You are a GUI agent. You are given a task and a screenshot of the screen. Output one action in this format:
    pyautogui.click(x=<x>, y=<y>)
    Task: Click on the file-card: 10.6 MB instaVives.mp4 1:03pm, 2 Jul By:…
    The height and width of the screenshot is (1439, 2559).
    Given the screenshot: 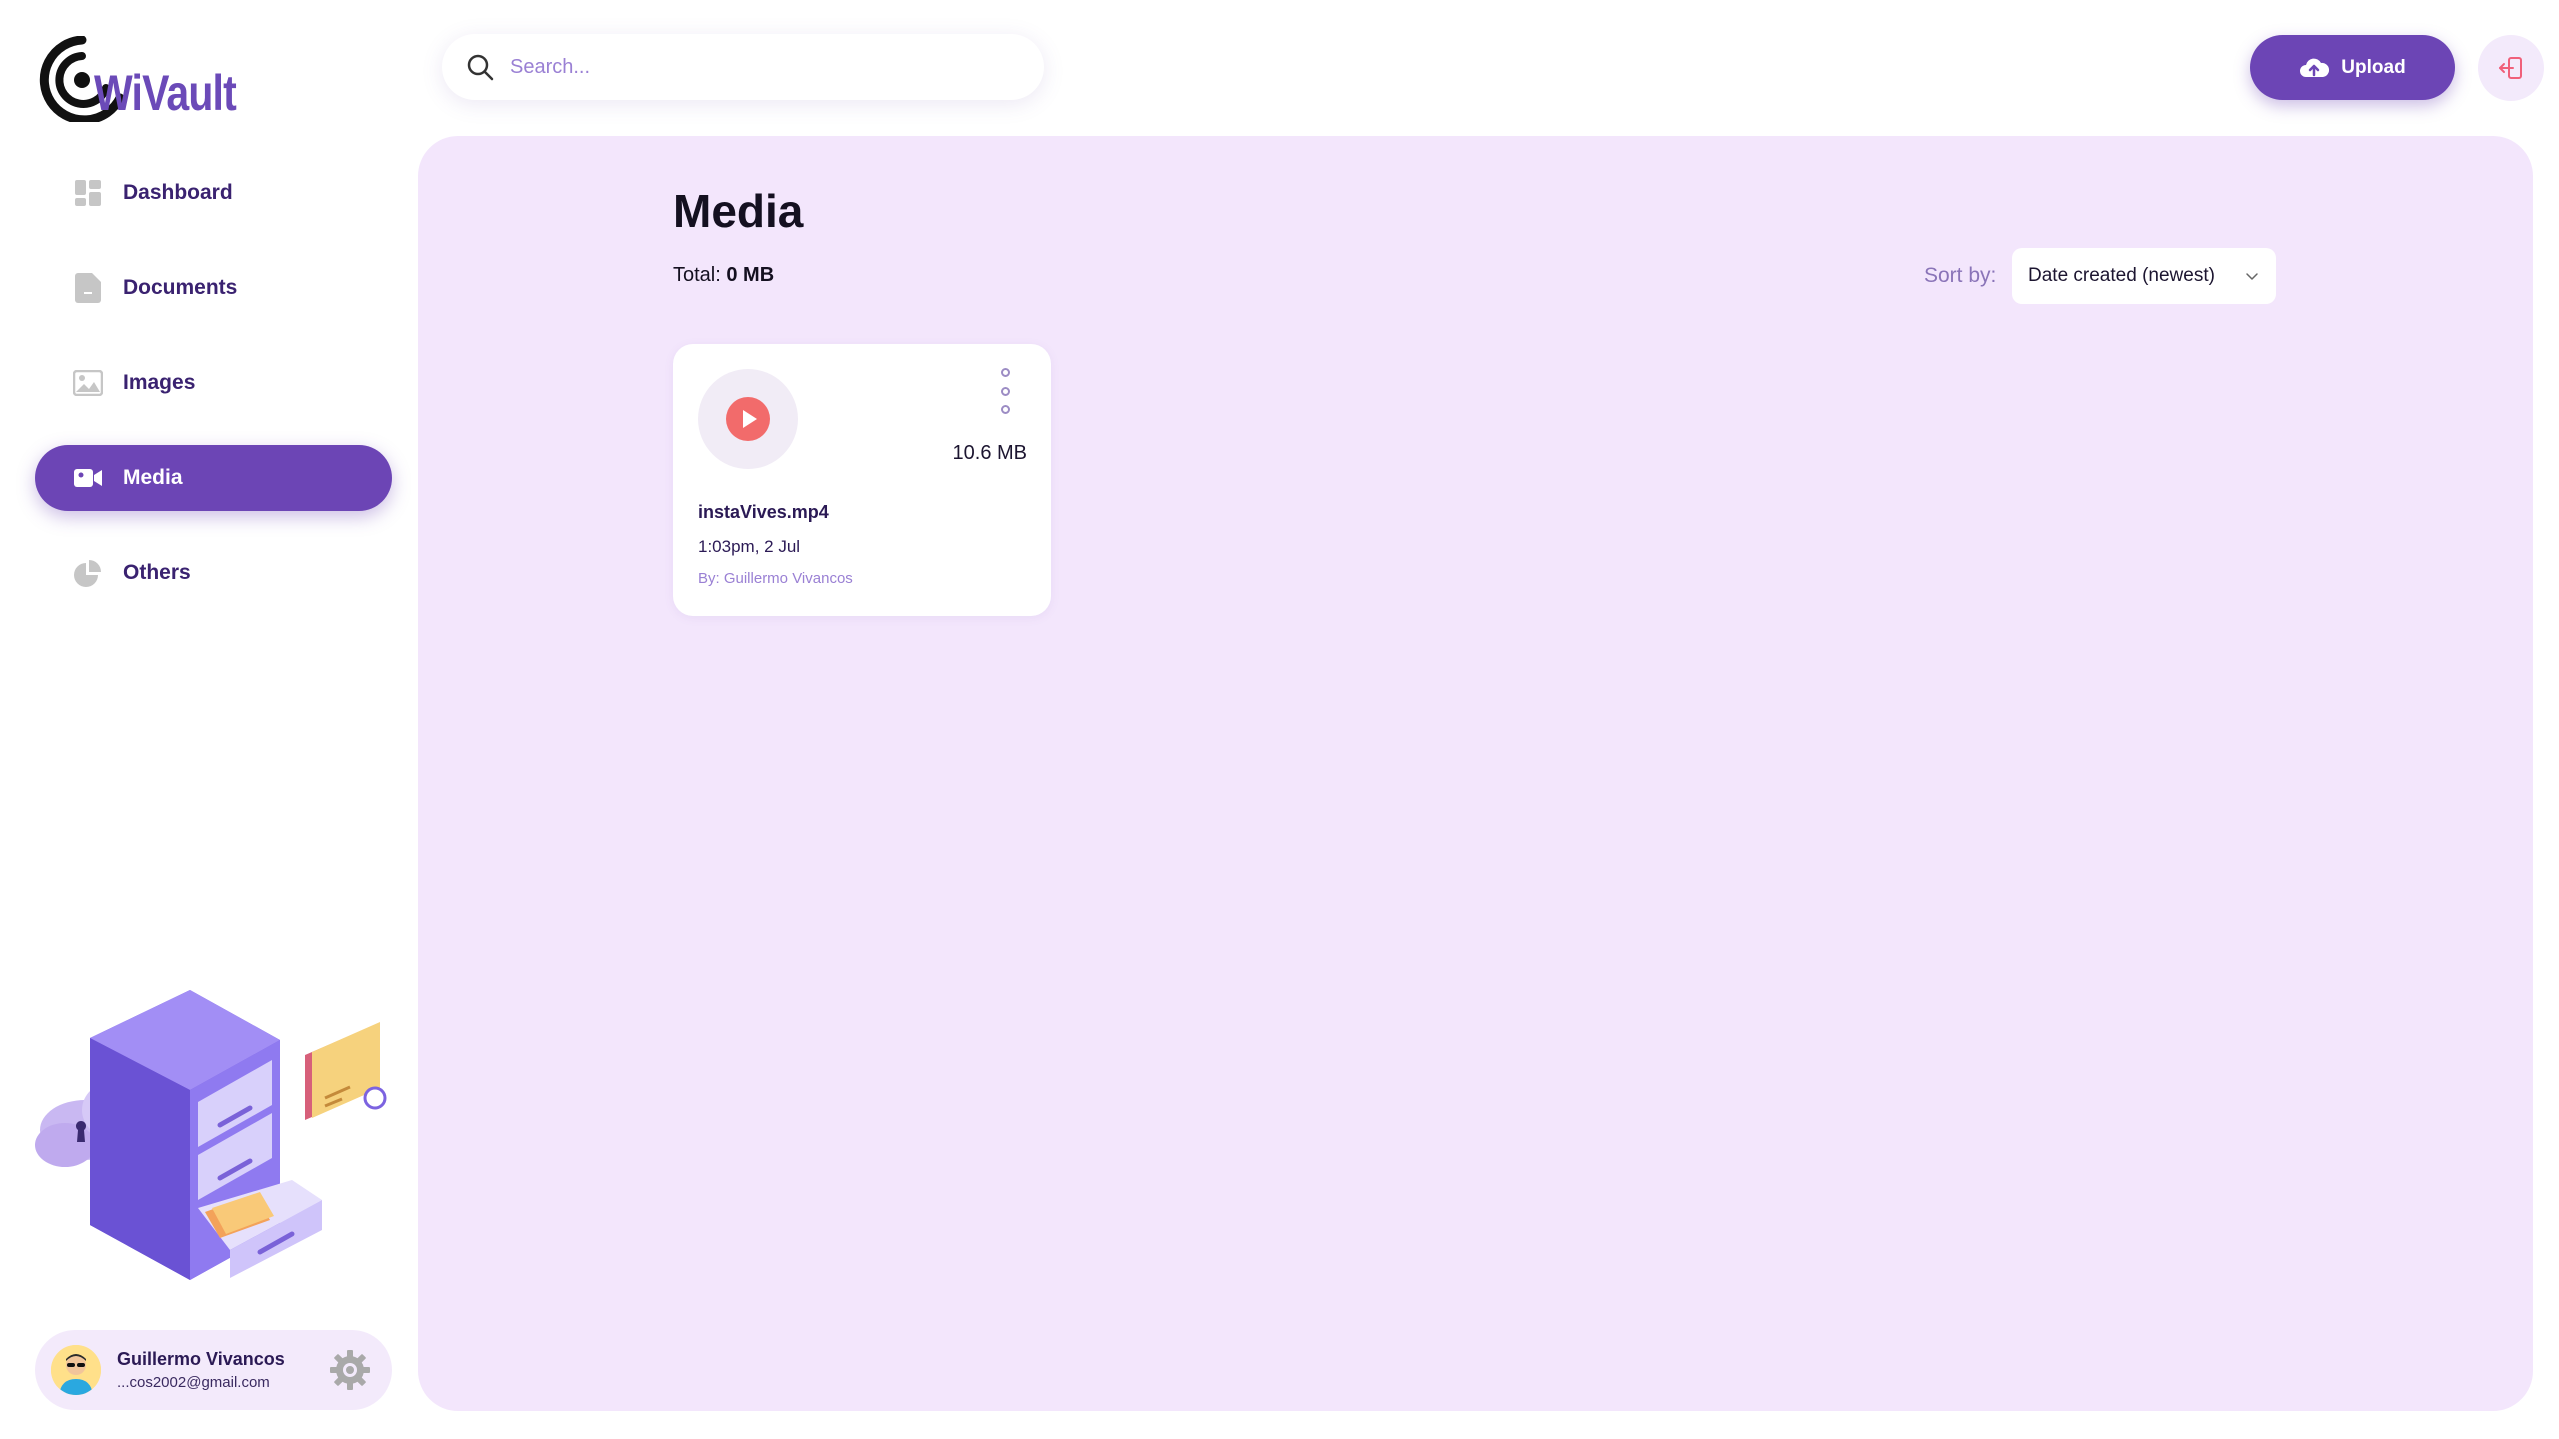 What is the action you would take?
    pyautogui.click(x=862, y=480)
    